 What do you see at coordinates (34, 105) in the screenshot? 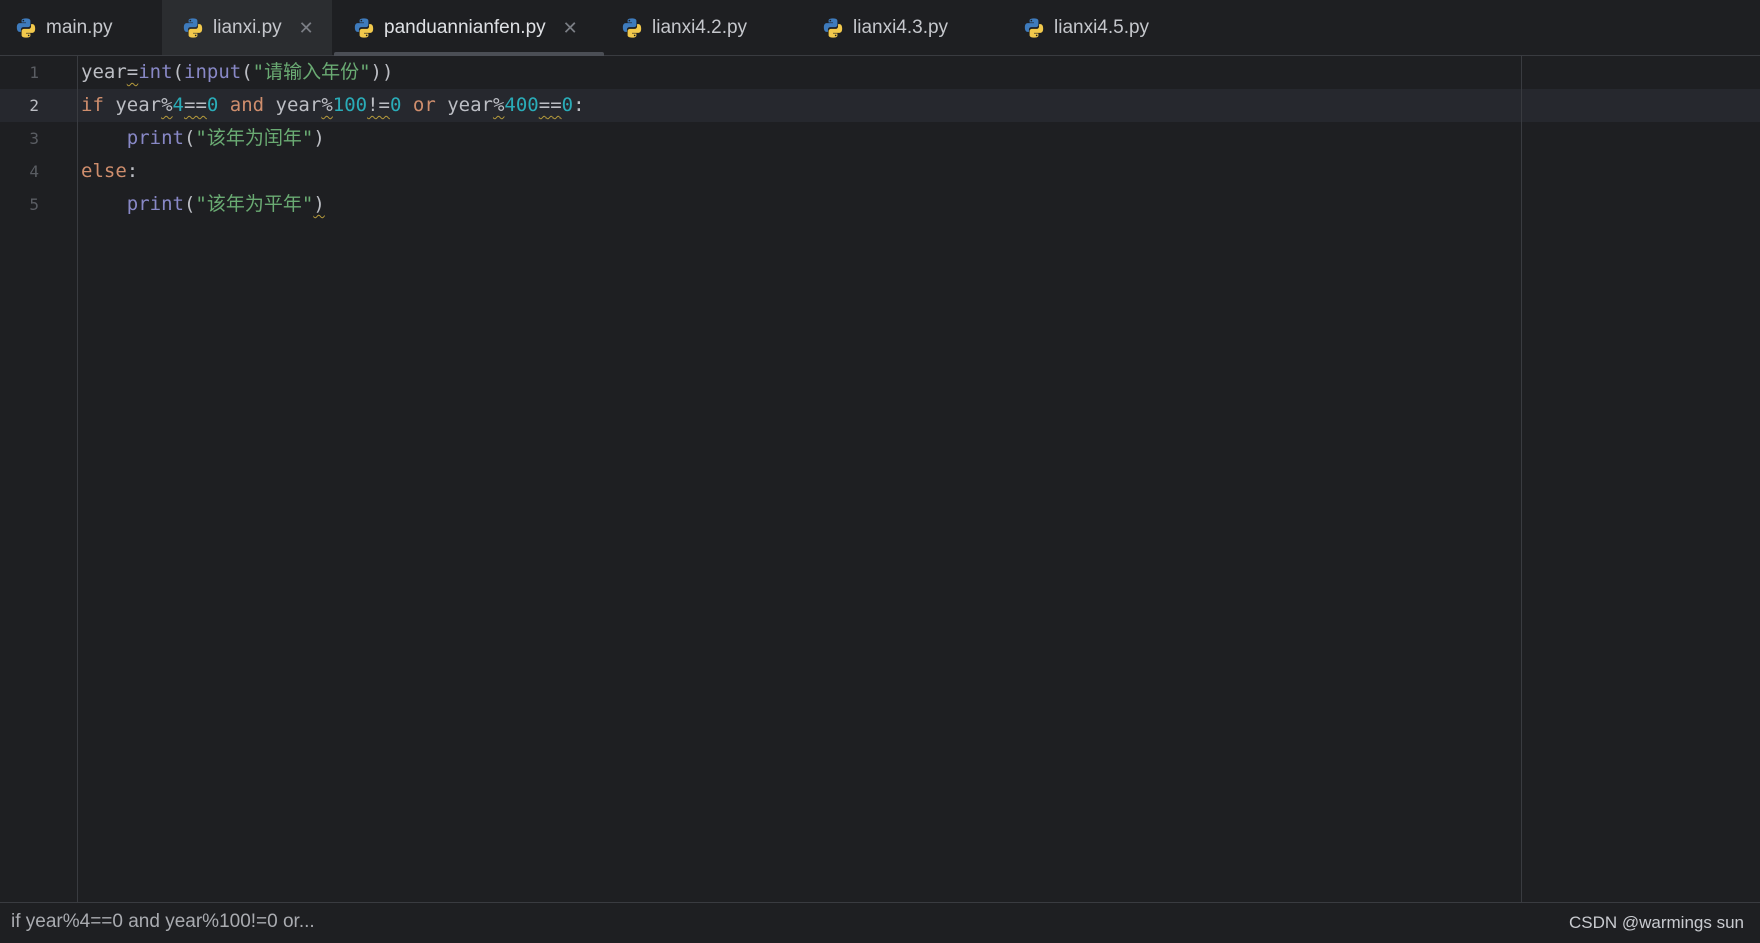
I see `line-number-current: 2` at bounding box center [34, 105].